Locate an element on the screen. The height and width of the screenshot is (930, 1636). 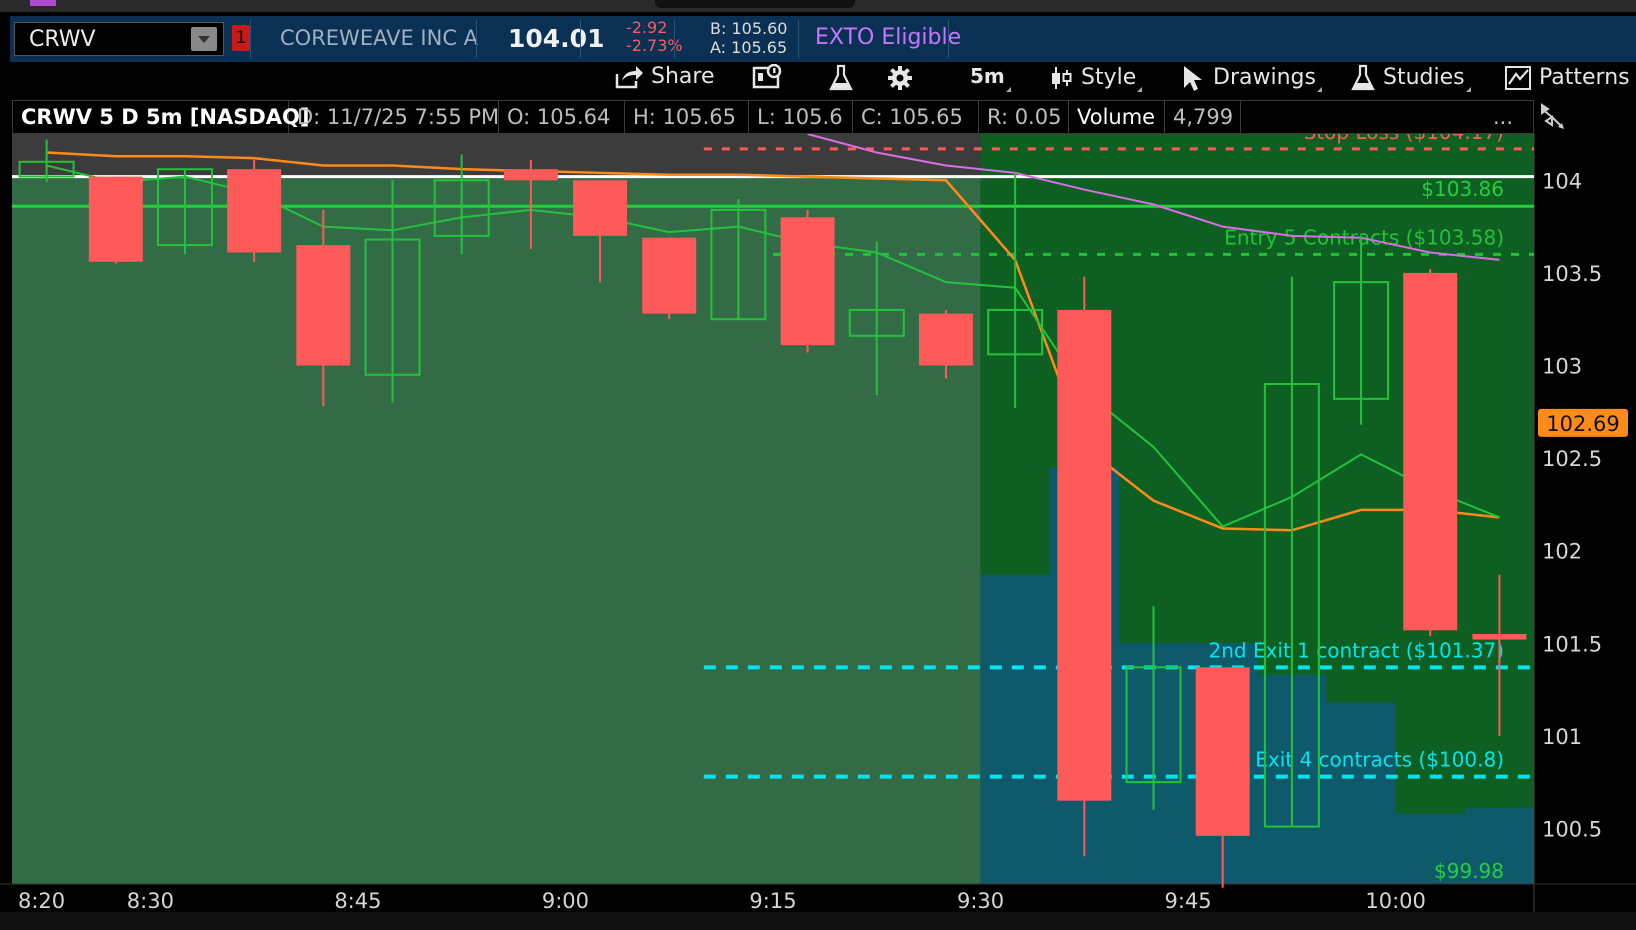
cursor-icon is located at coordinates (1193, 78).